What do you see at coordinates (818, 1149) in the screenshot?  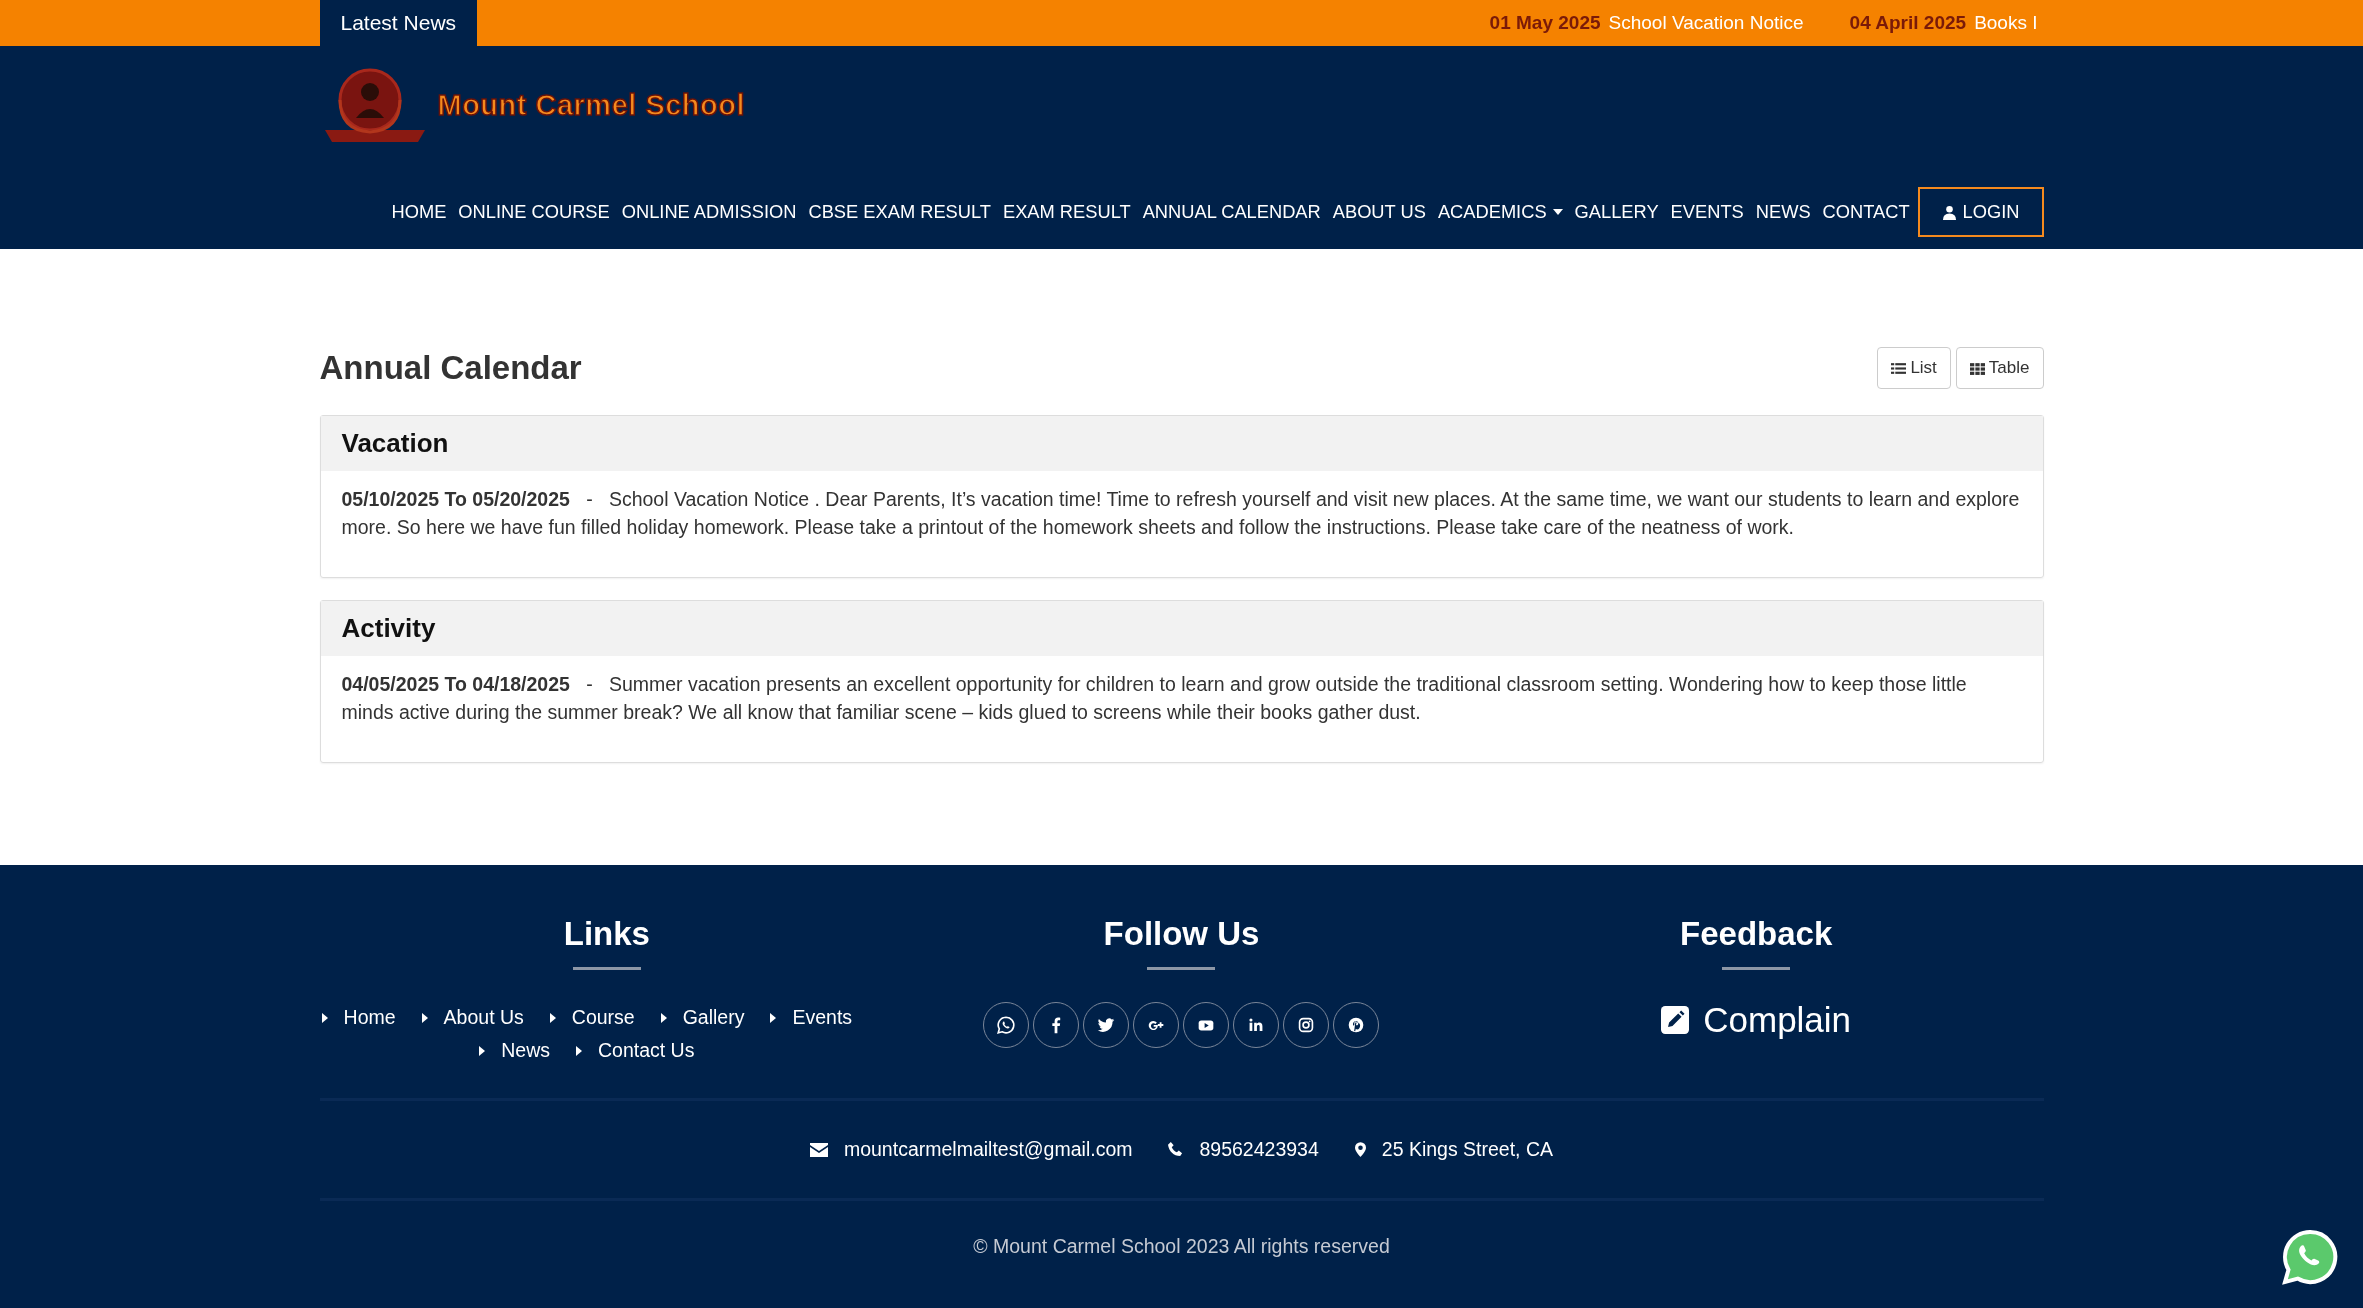 I see `envelope-icon` at bounding box center [818, 1149].